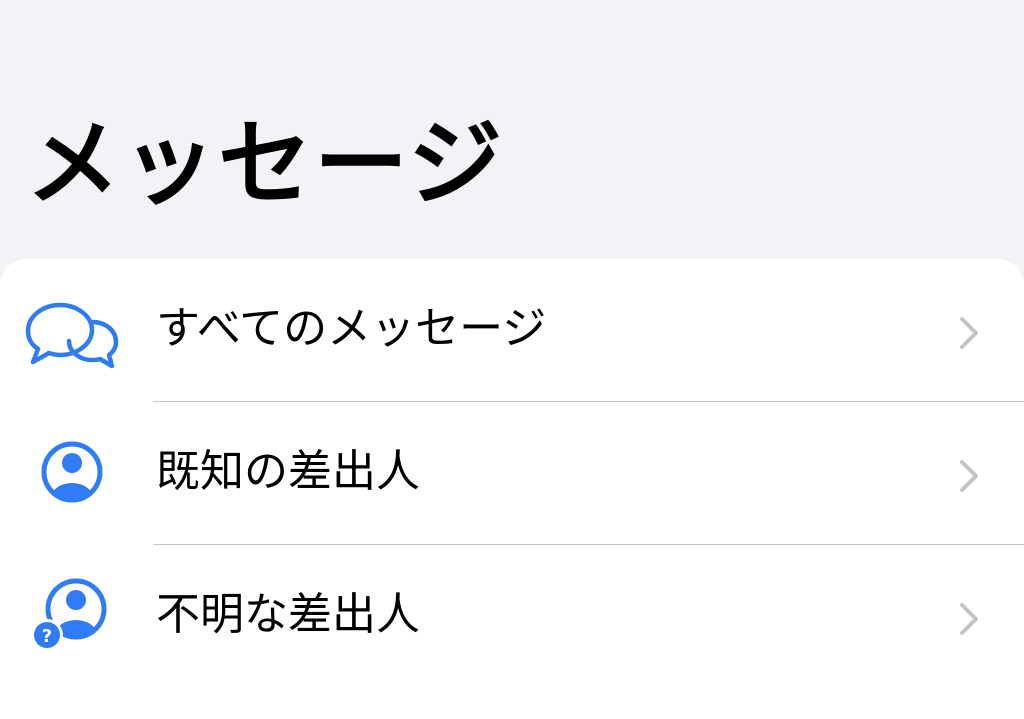  What do you see at coordinates (351, 328) in the screenshot?
I see `row-label: すべてのメッセージ` at bounding box center [351, 328].